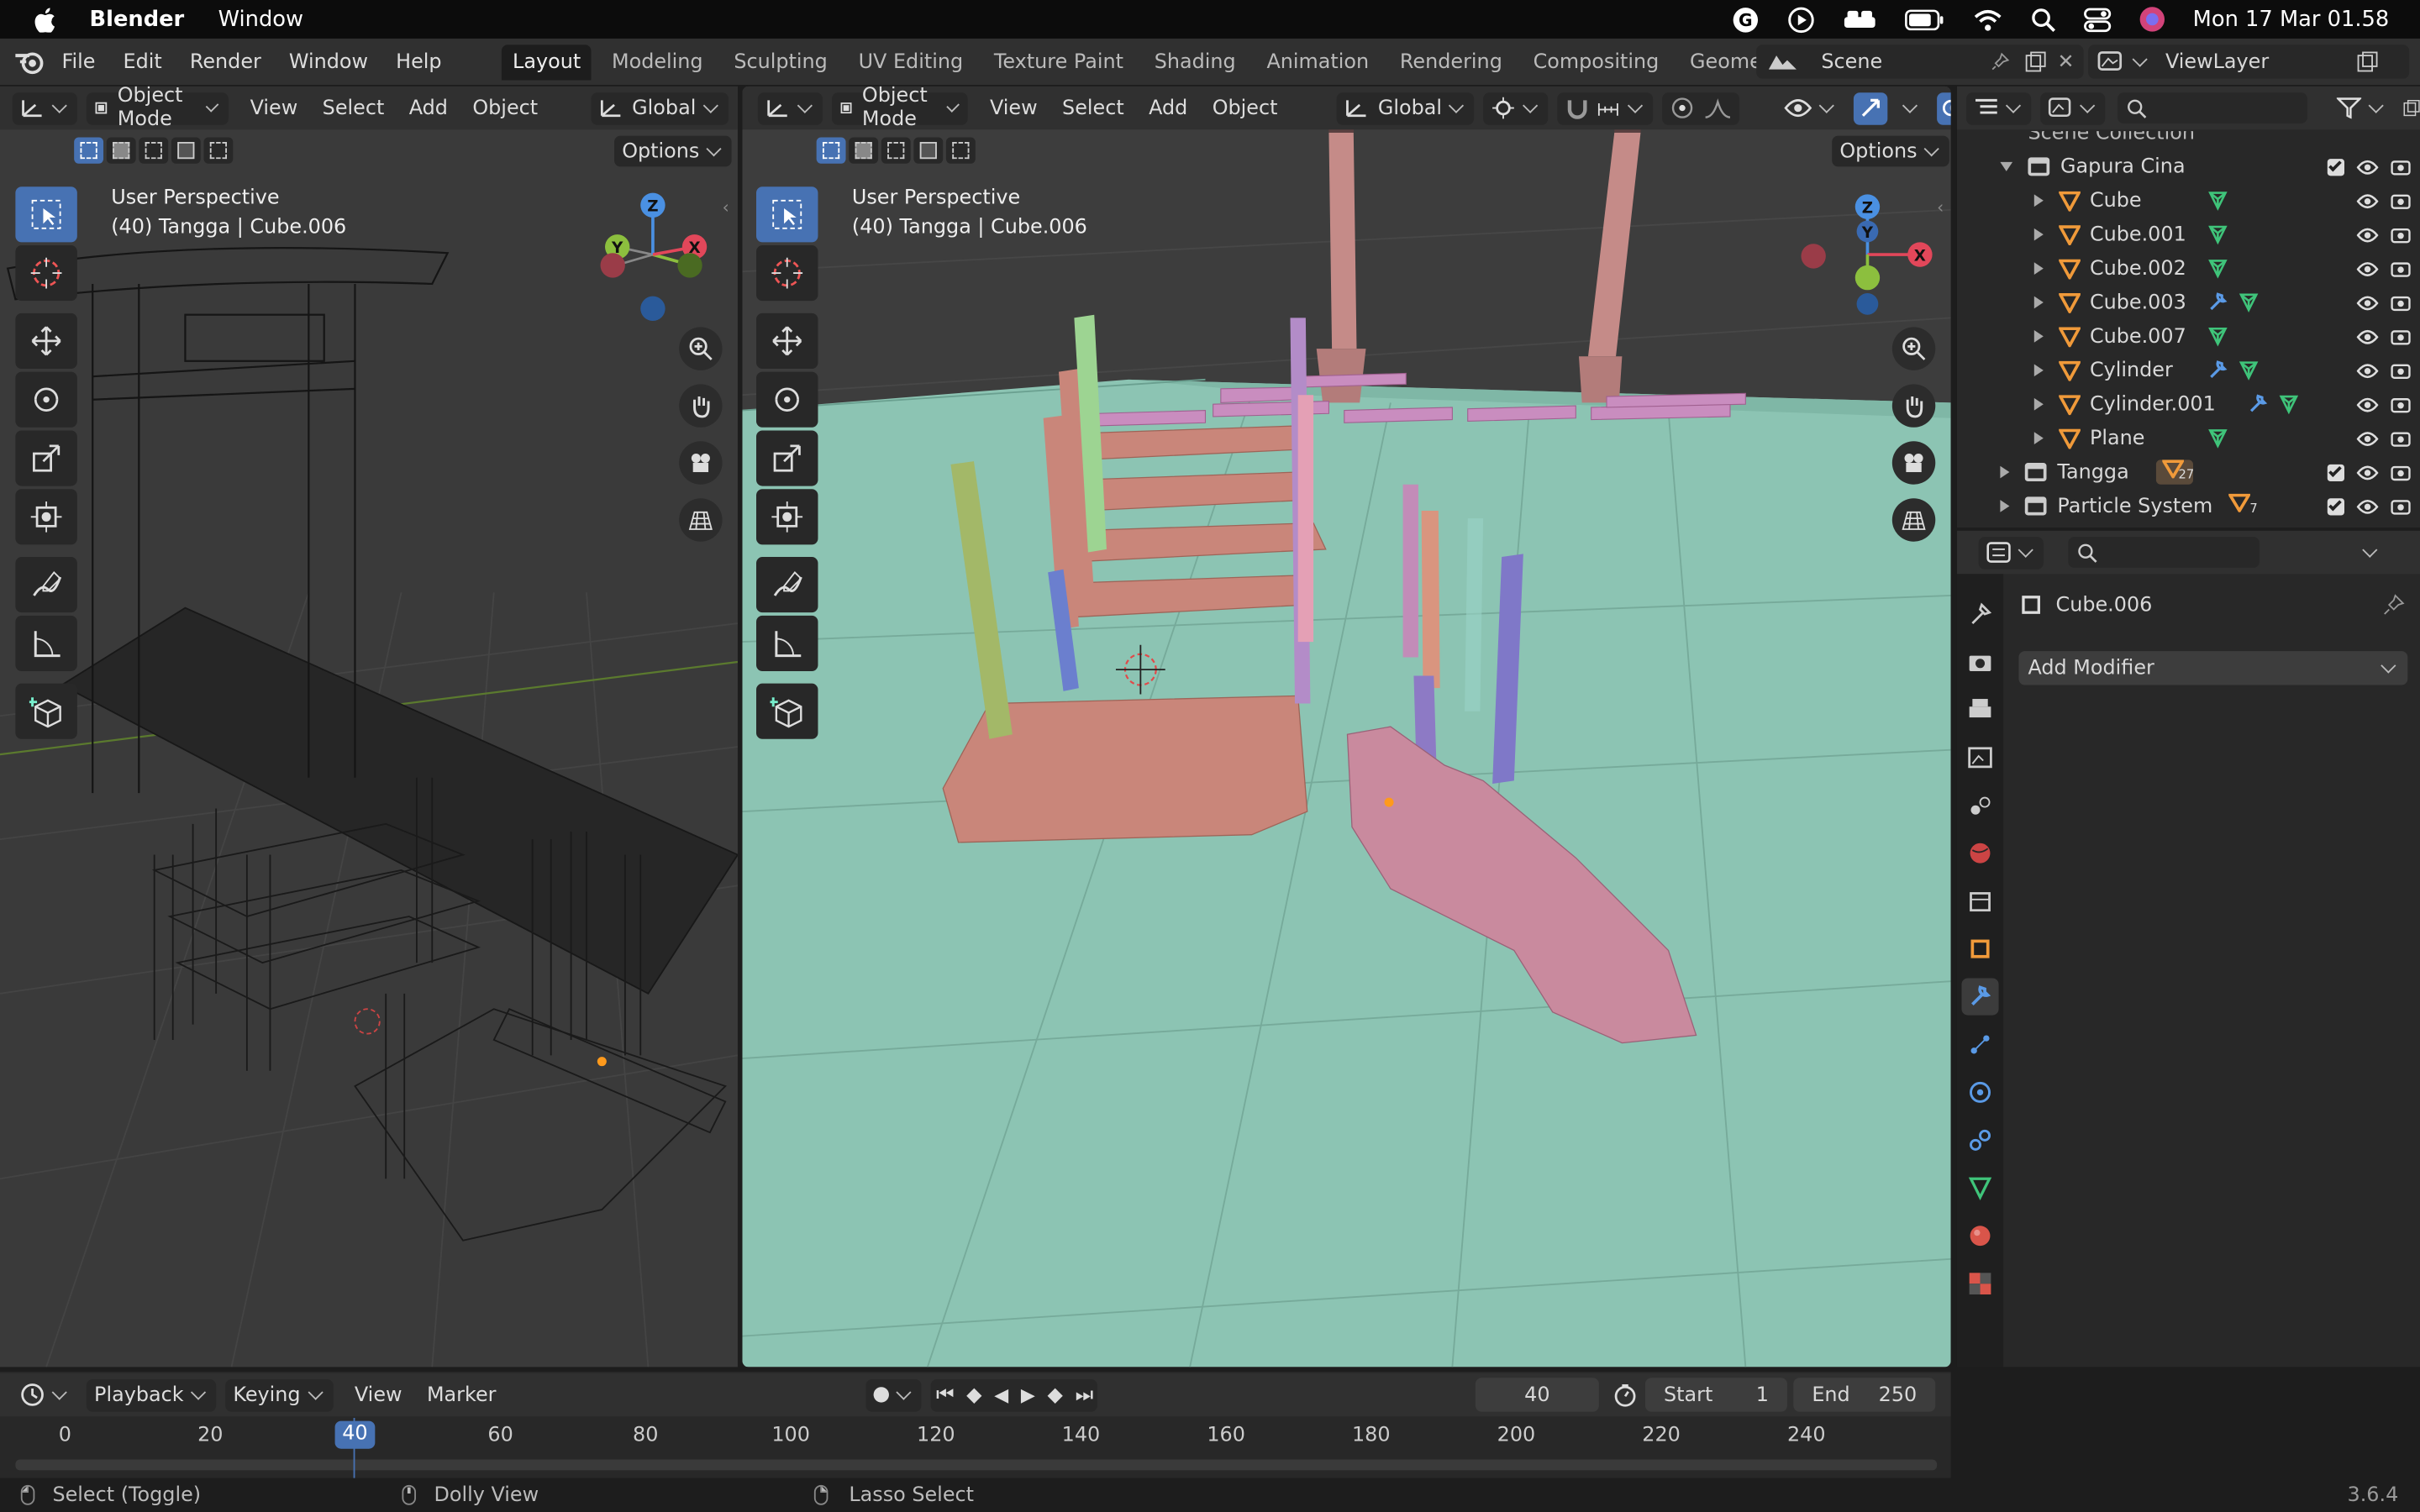 Image resolution: width=2420 pixels, height=1512 pixels. What do you see at coordinates (1451, 61) in the screenshot?
I see `tab-rendering: Rendering` at bounding box center [1451, 61].